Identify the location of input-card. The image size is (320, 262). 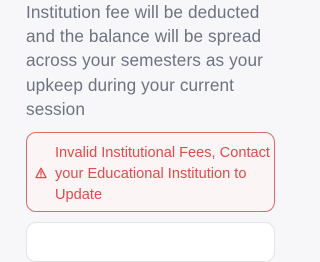
(150, 242).